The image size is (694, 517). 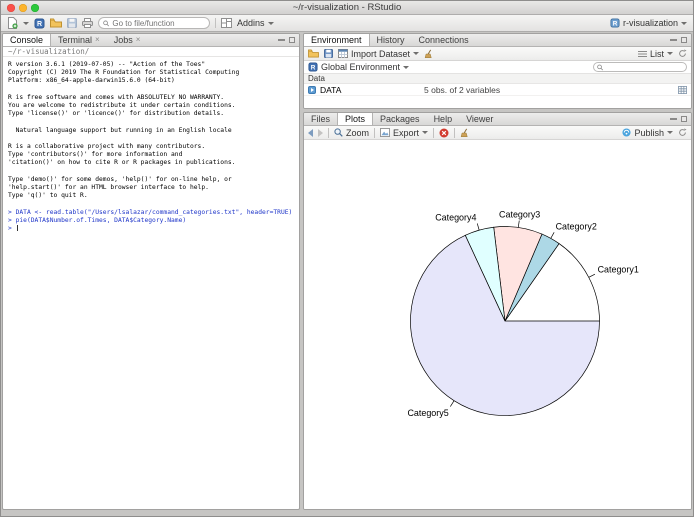 I want to click on load-workspace-button, so click(x=313, y=53).